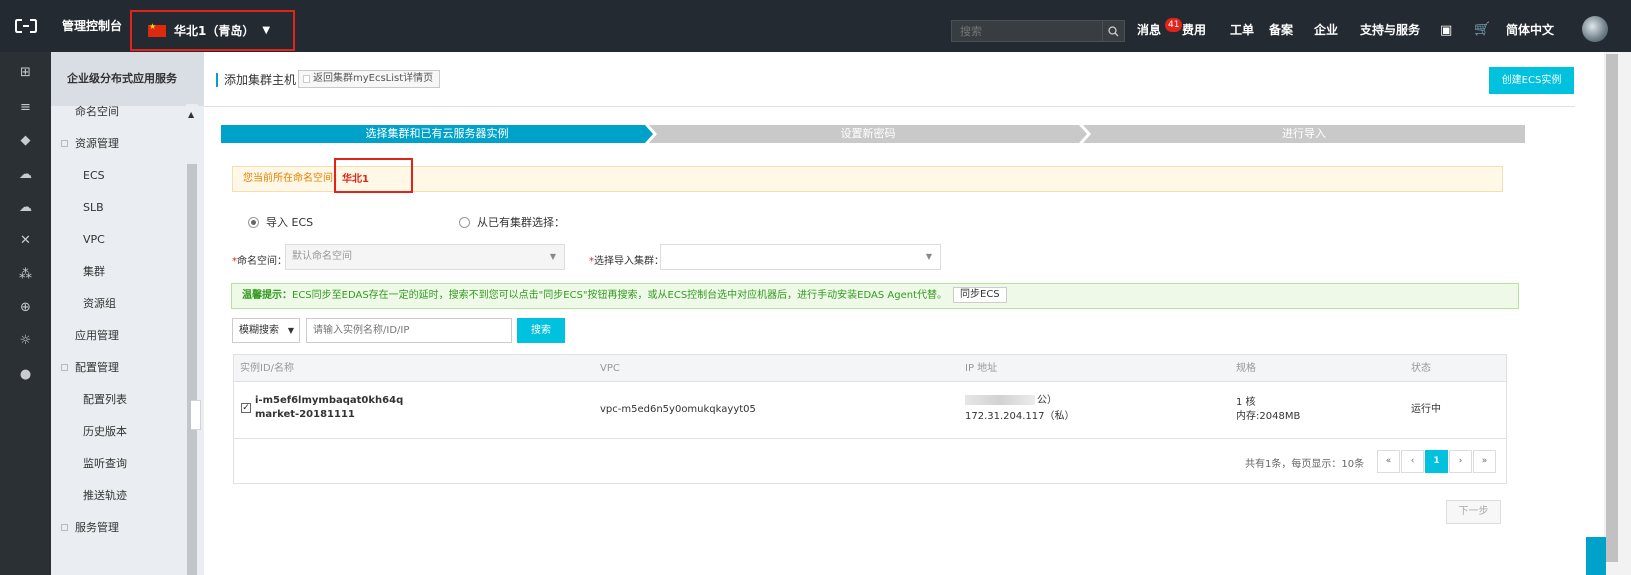 Image resolution: width=1631 pixels, height=575 pixels. Describe the element at coordinates (118, 496) in the screenshot. I see `sidebar-item-push-trace: 推送轨迹` at that location.